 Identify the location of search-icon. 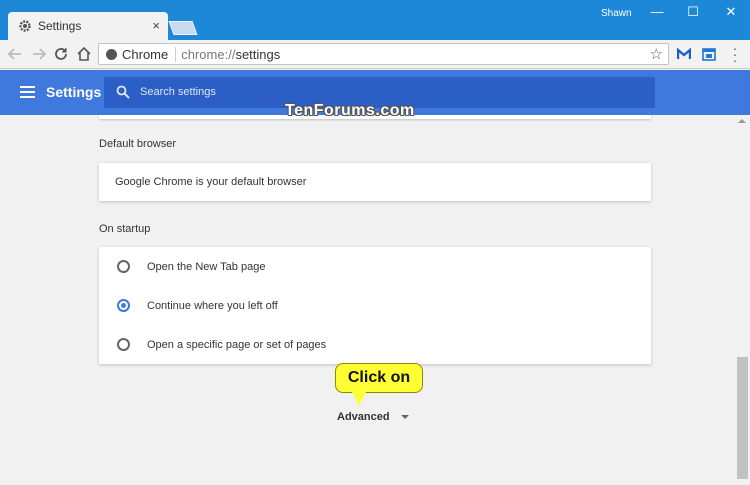
(123, 92).